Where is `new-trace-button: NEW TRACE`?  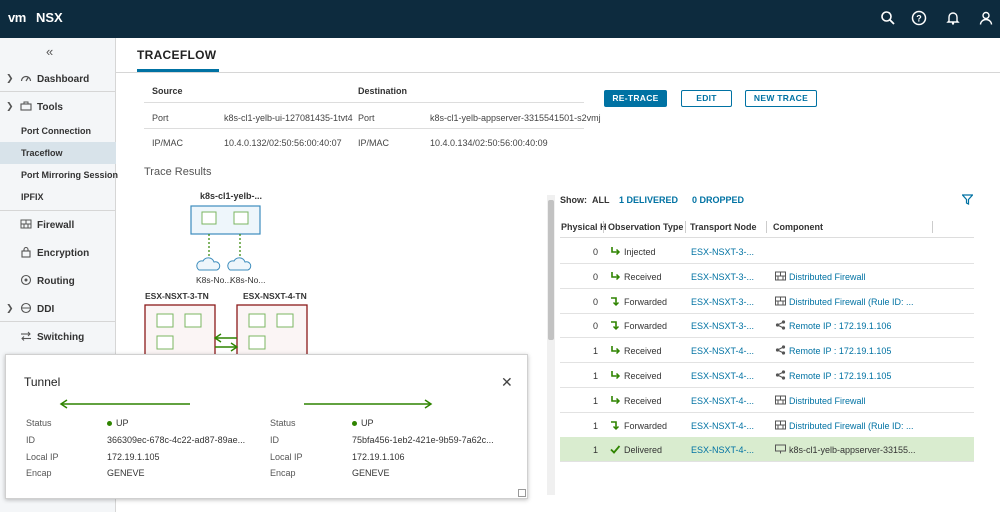
new-trace-button: NEW TRACE is located at coordinates (781, 98).